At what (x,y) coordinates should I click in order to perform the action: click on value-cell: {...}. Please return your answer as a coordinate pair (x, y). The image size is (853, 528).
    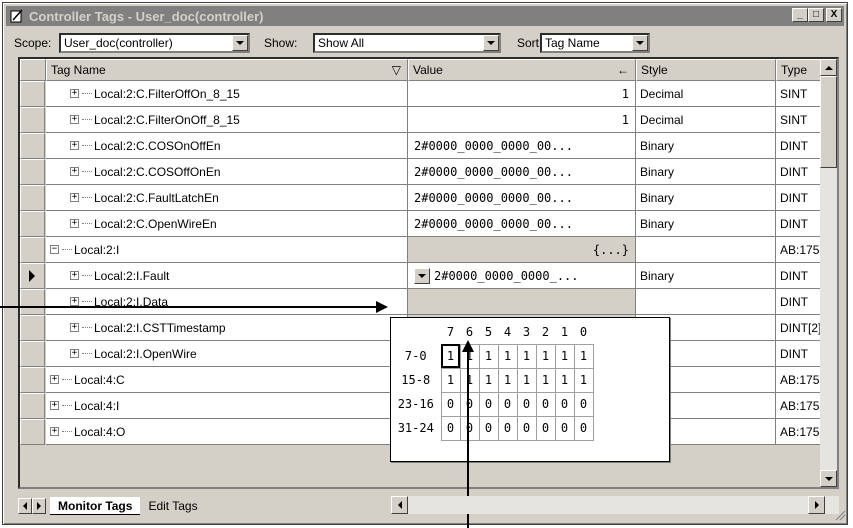
    Looking at the image, I should click on (522, 250).